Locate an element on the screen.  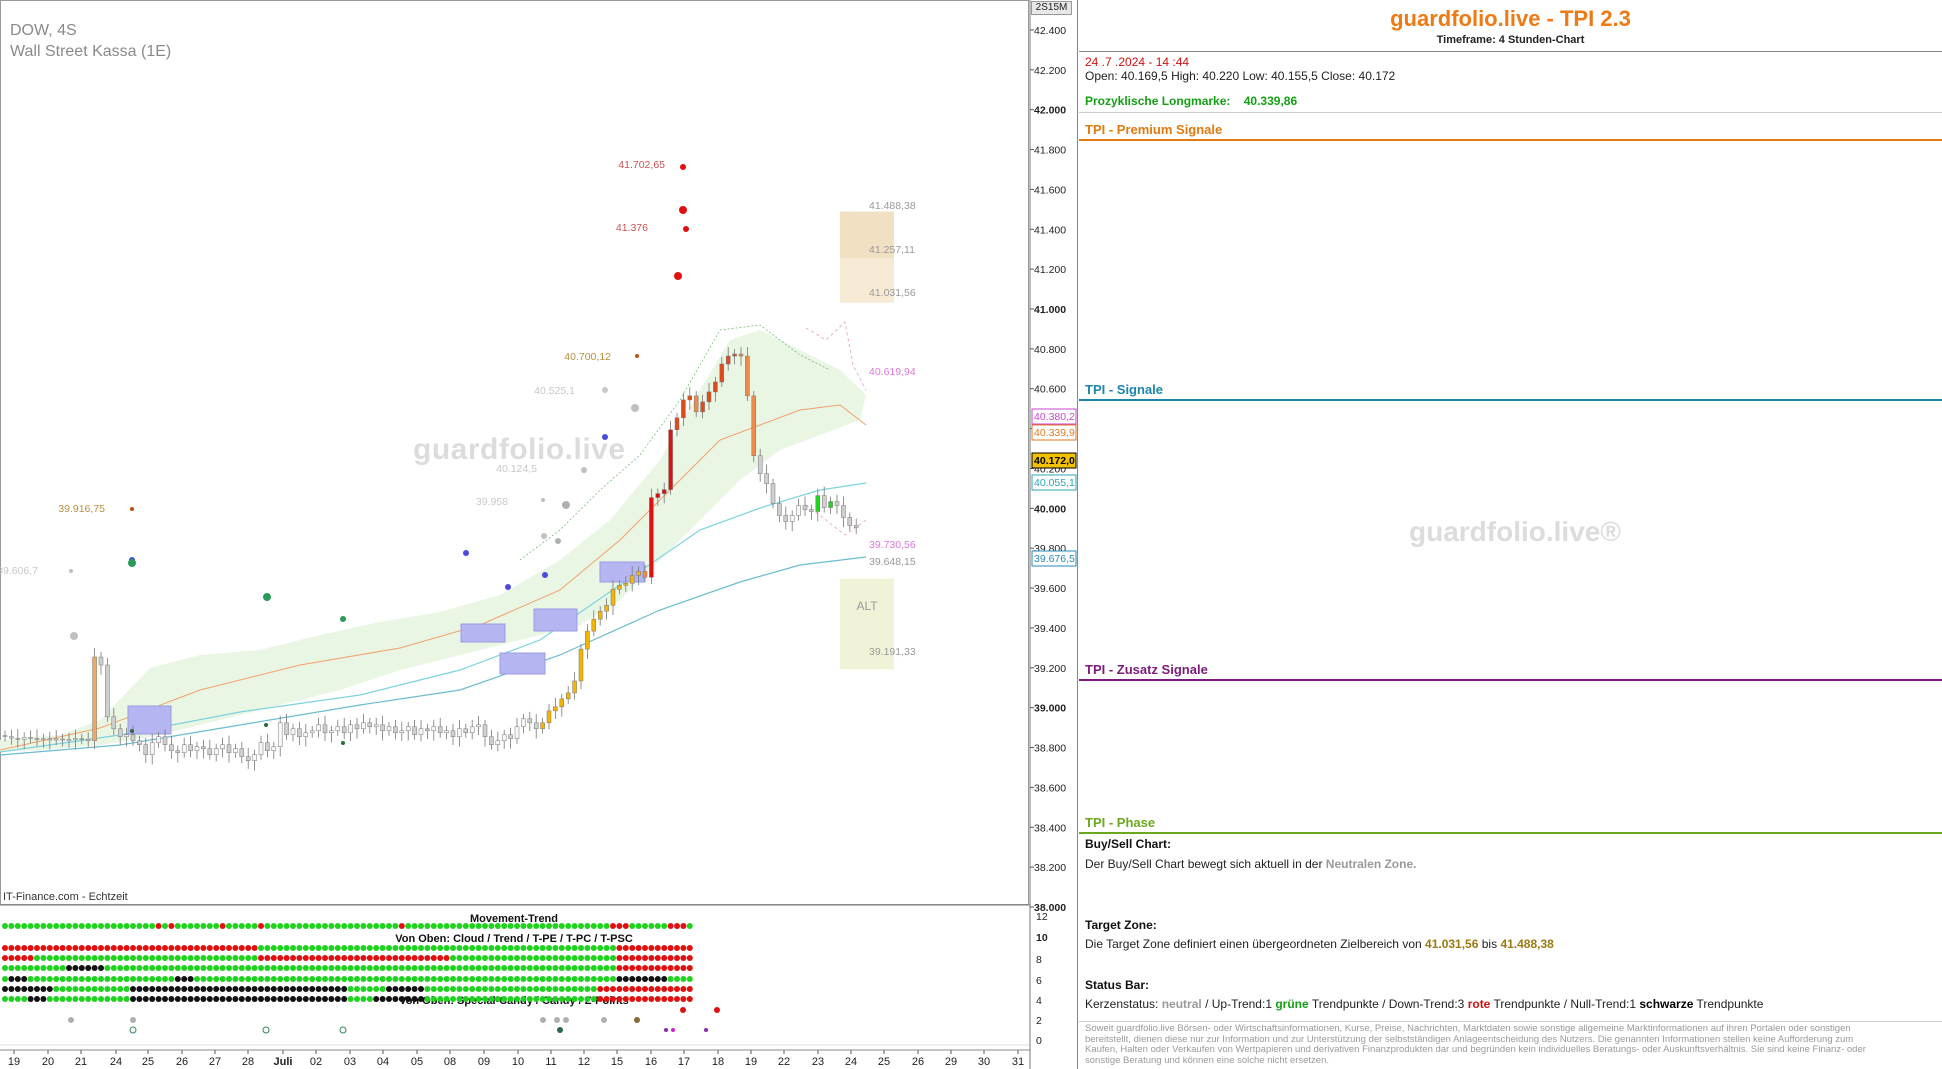
x-tick-label: 02 is located at coordinates (316, 1062).